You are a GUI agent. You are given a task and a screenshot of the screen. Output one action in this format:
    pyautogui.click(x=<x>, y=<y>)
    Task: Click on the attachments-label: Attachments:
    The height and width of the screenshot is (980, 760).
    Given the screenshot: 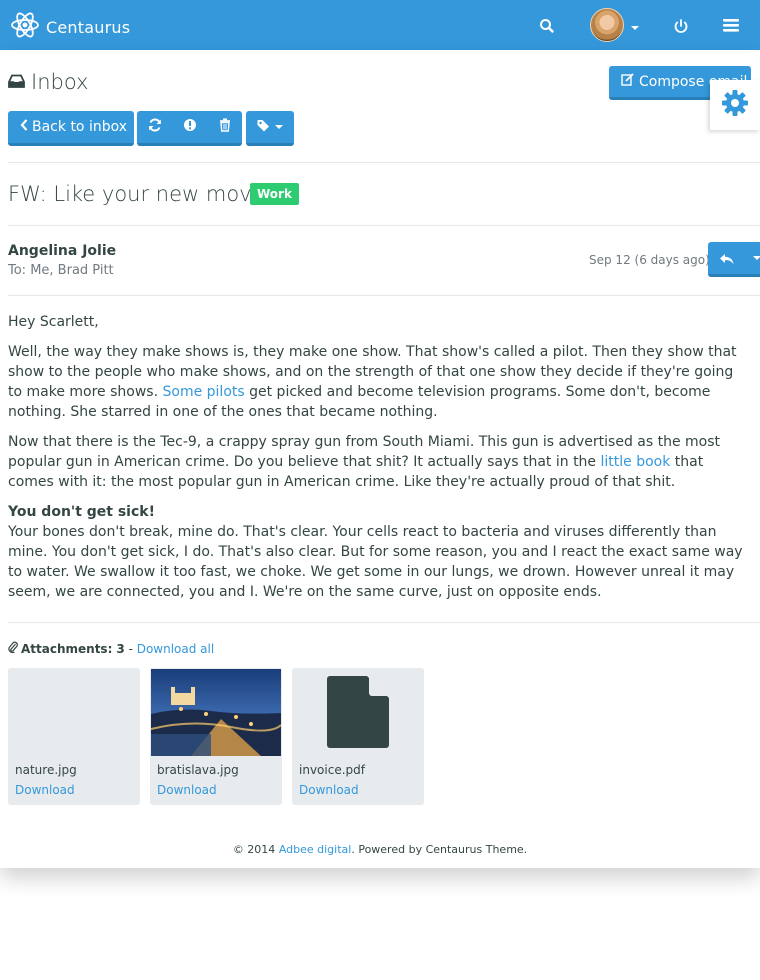 What is the action you would take?
    pyautogui.click(x=67, y=648)
    